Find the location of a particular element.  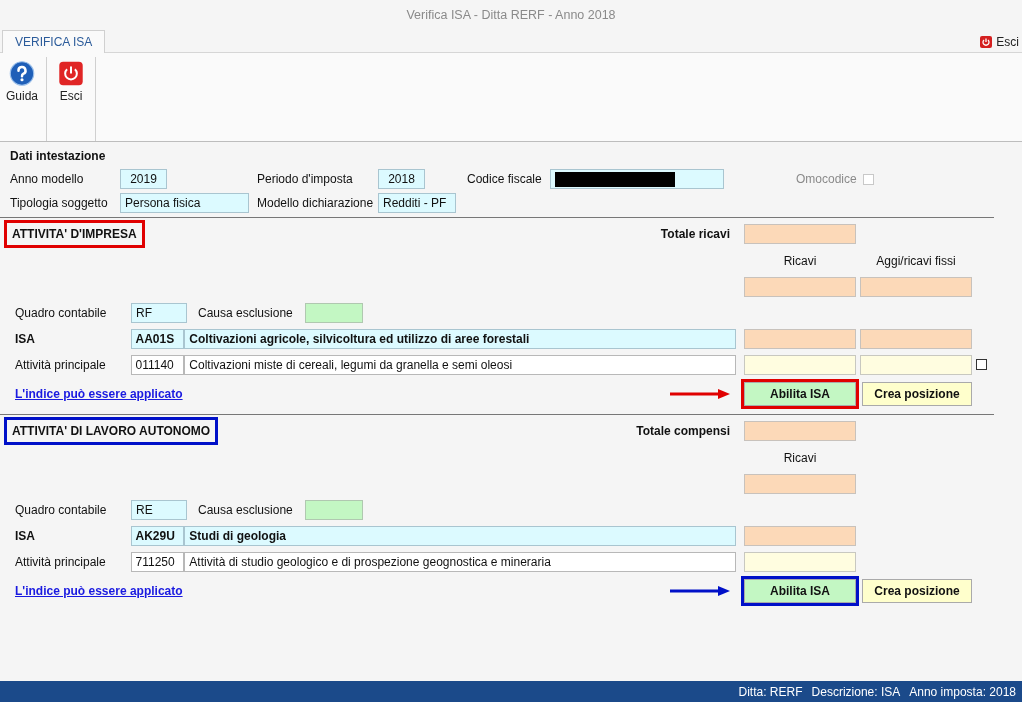

description-field: Studi di geologia is located at coordinates (460, 535).